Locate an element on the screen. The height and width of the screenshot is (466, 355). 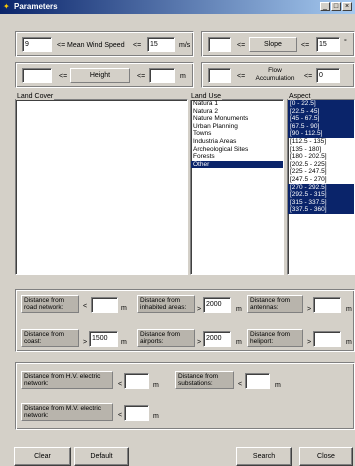
land-use-item: Towns is located at coordinates (237, 134).